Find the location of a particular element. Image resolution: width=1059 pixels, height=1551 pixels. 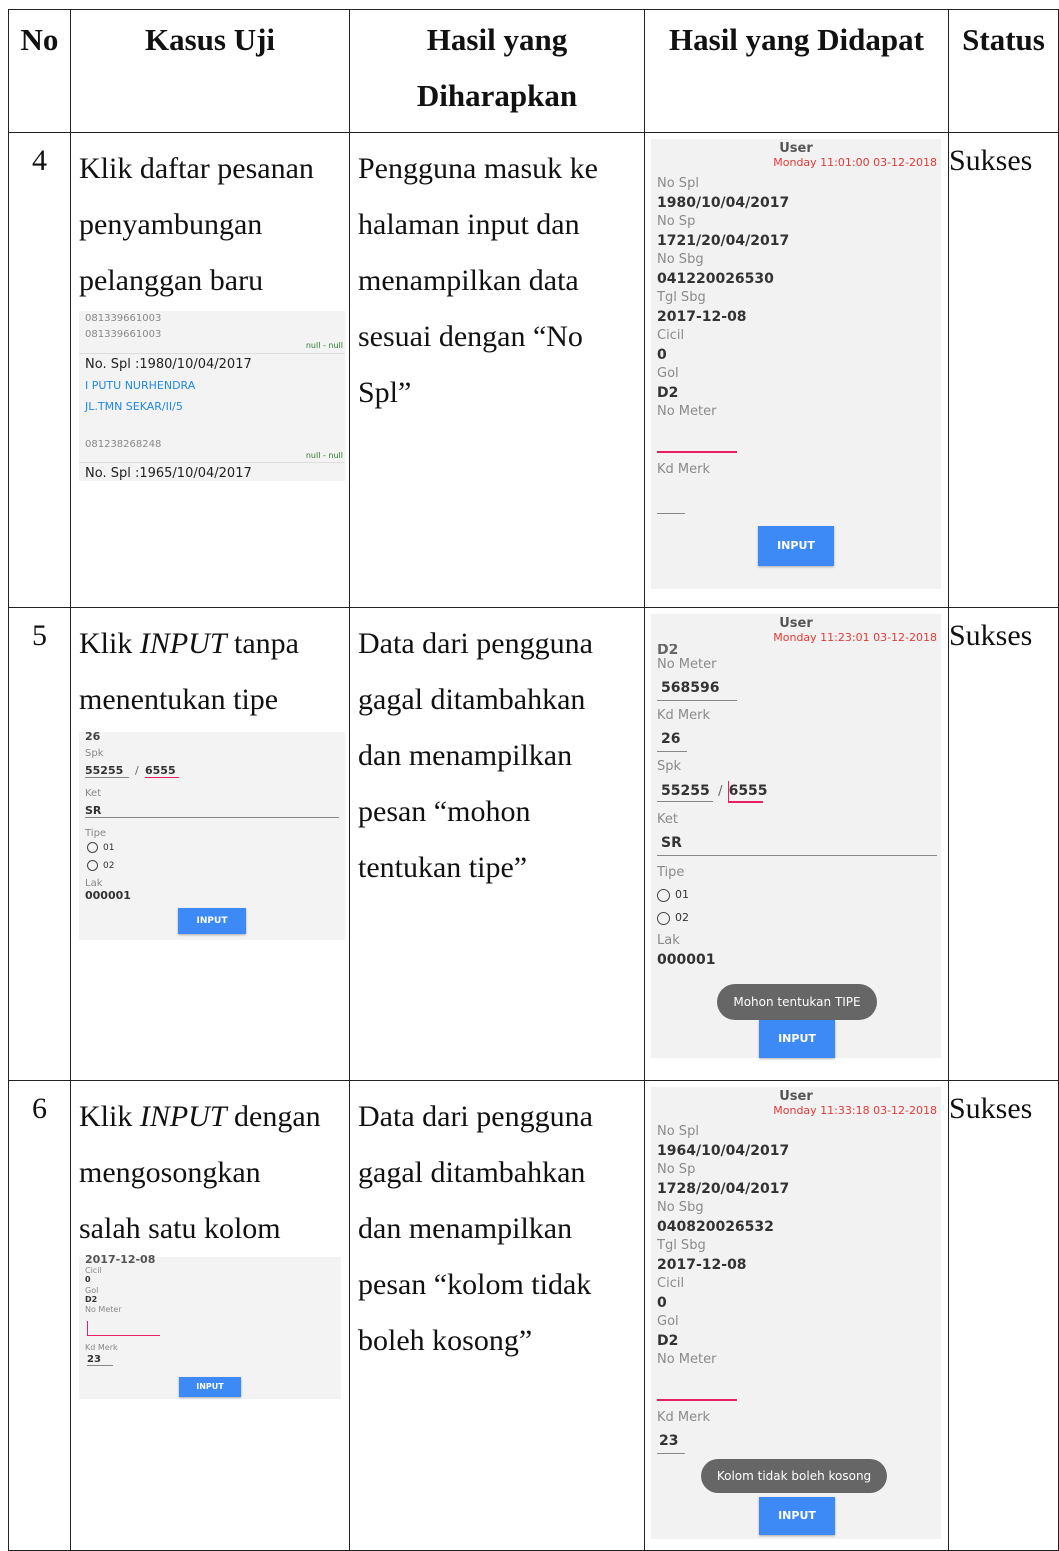

kasus-emphasis: INPUT is located at coordinates (183, 1116).